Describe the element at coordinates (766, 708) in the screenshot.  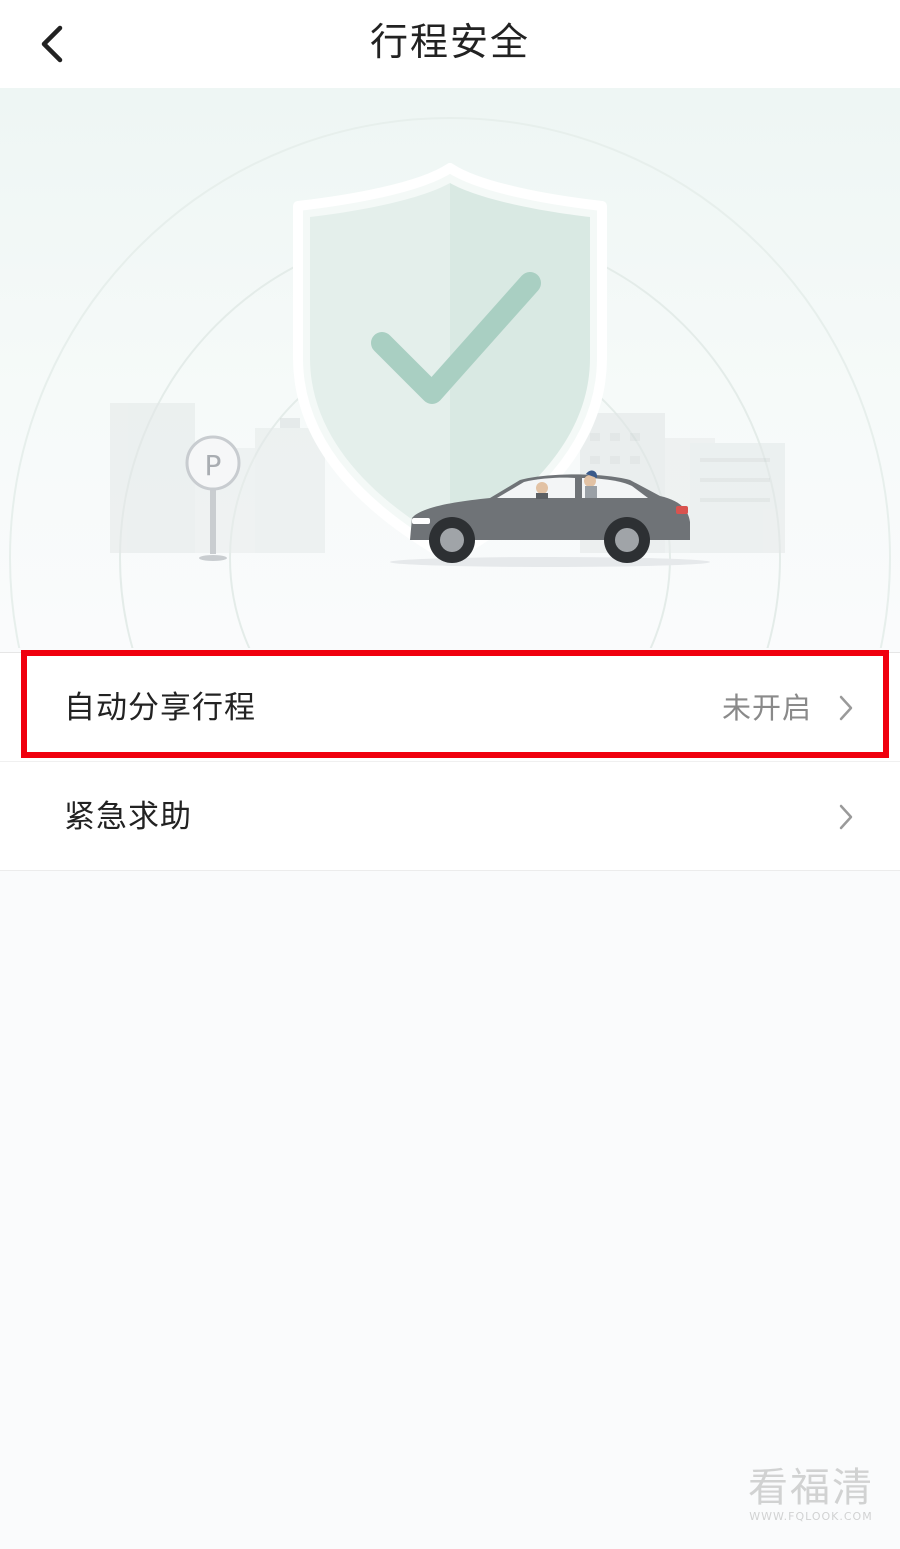
I see `auto-share-trip-status: 未开启` at that location.